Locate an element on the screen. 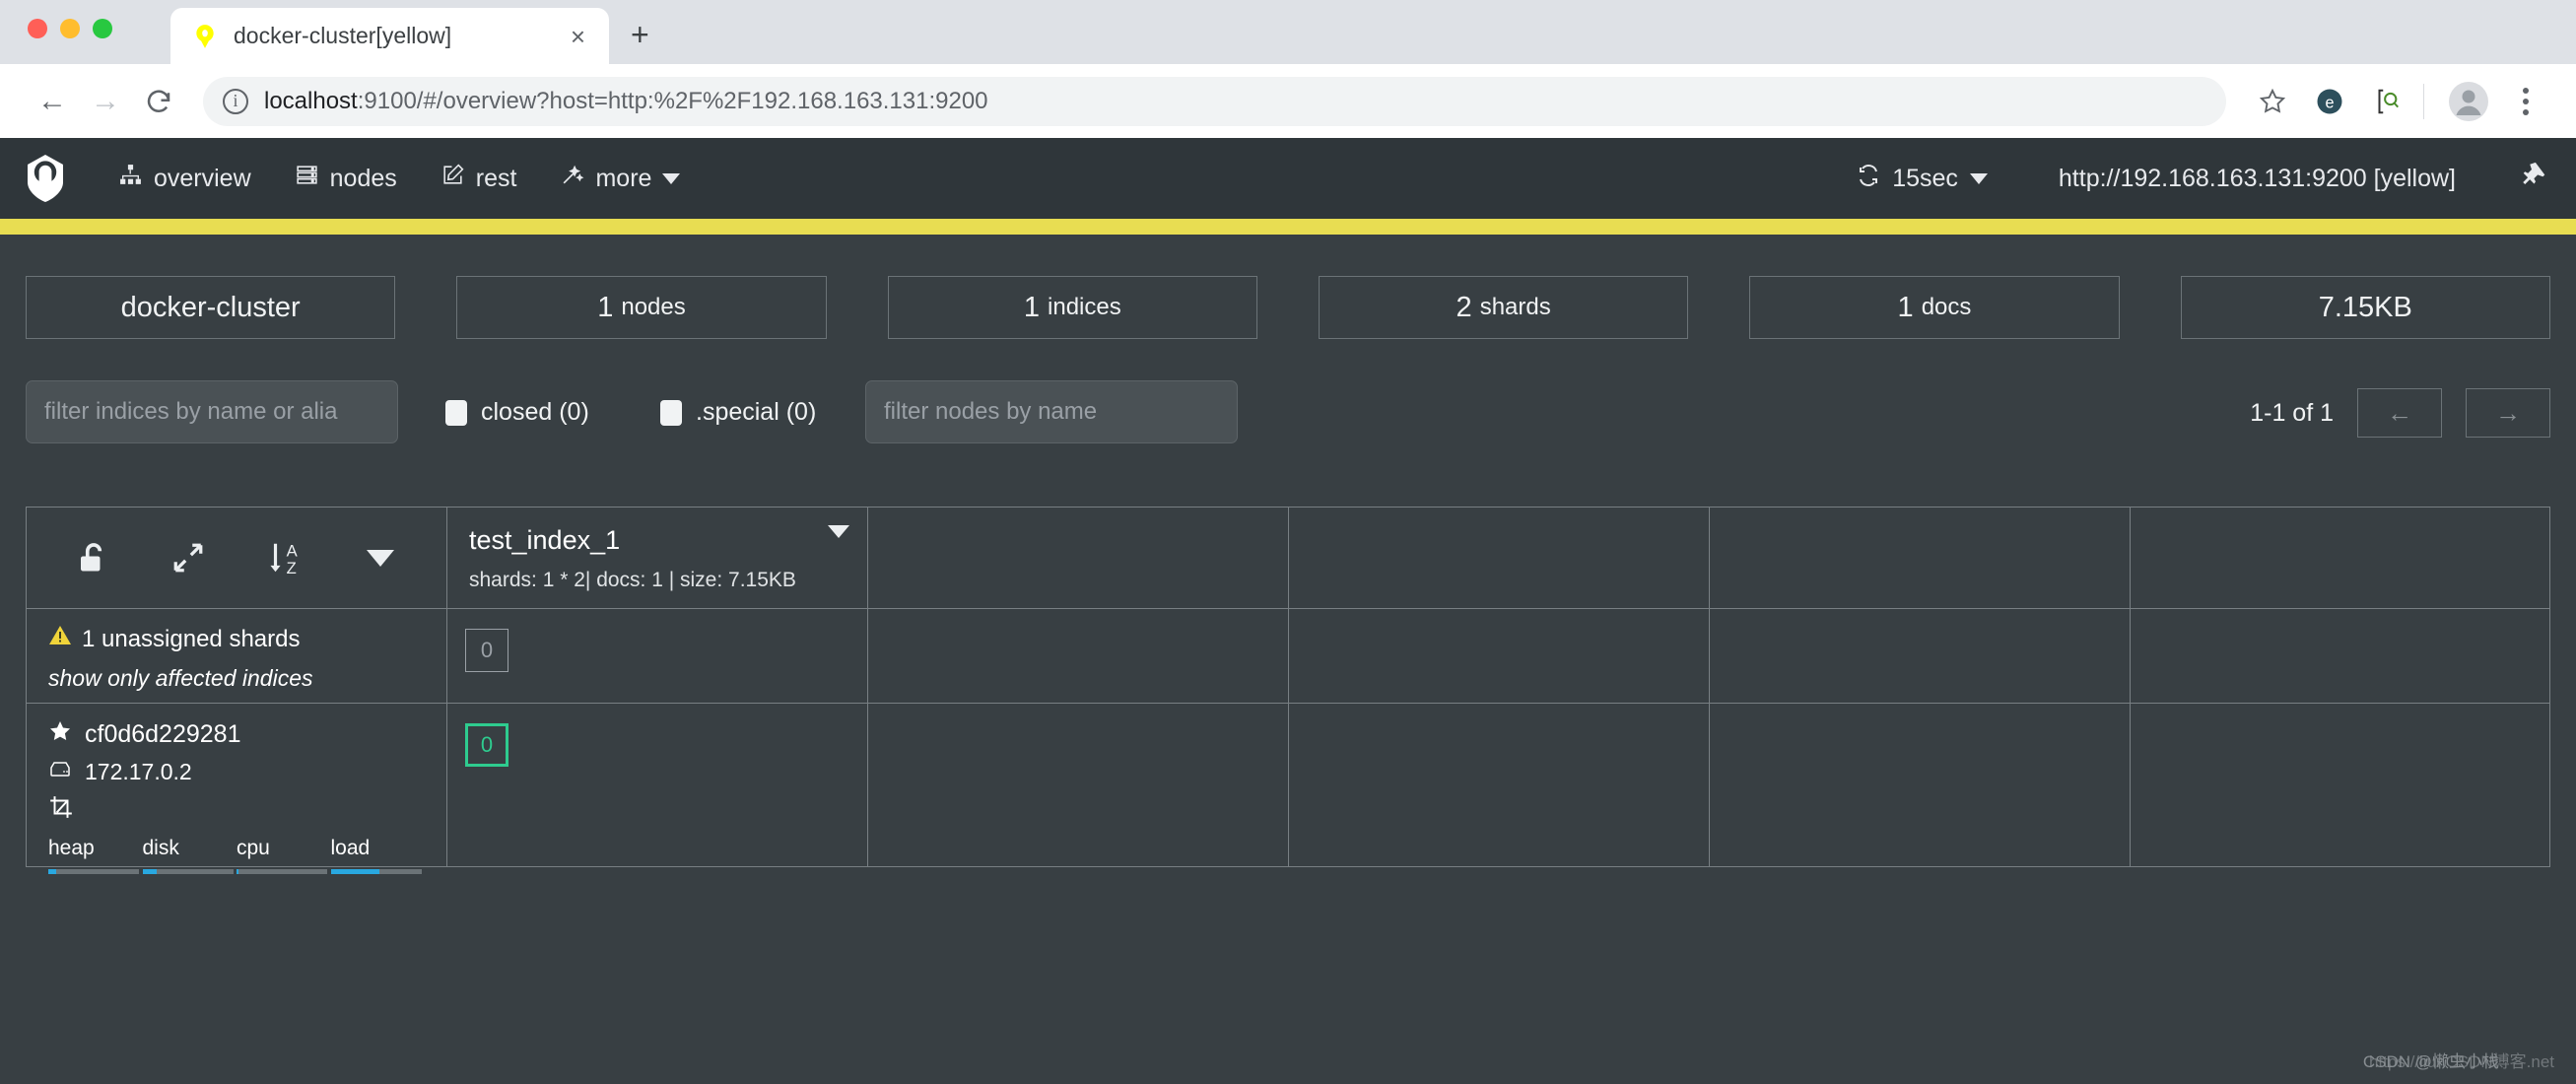 The height and width of the screenshot is (1084, 2576). stat-indices: 1 indices is located at coordinates (1072, 308).